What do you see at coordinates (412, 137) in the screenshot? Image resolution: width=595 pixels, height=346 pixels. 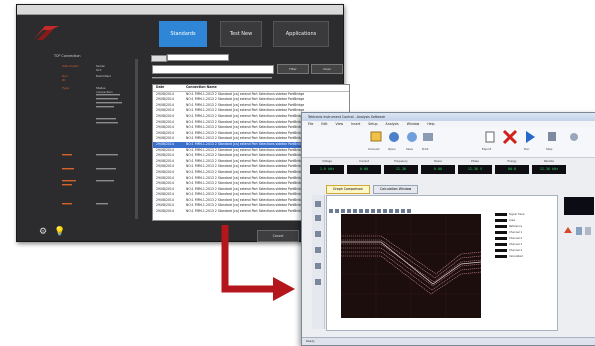 I see `save-icon` at bounding box center [412, 137].